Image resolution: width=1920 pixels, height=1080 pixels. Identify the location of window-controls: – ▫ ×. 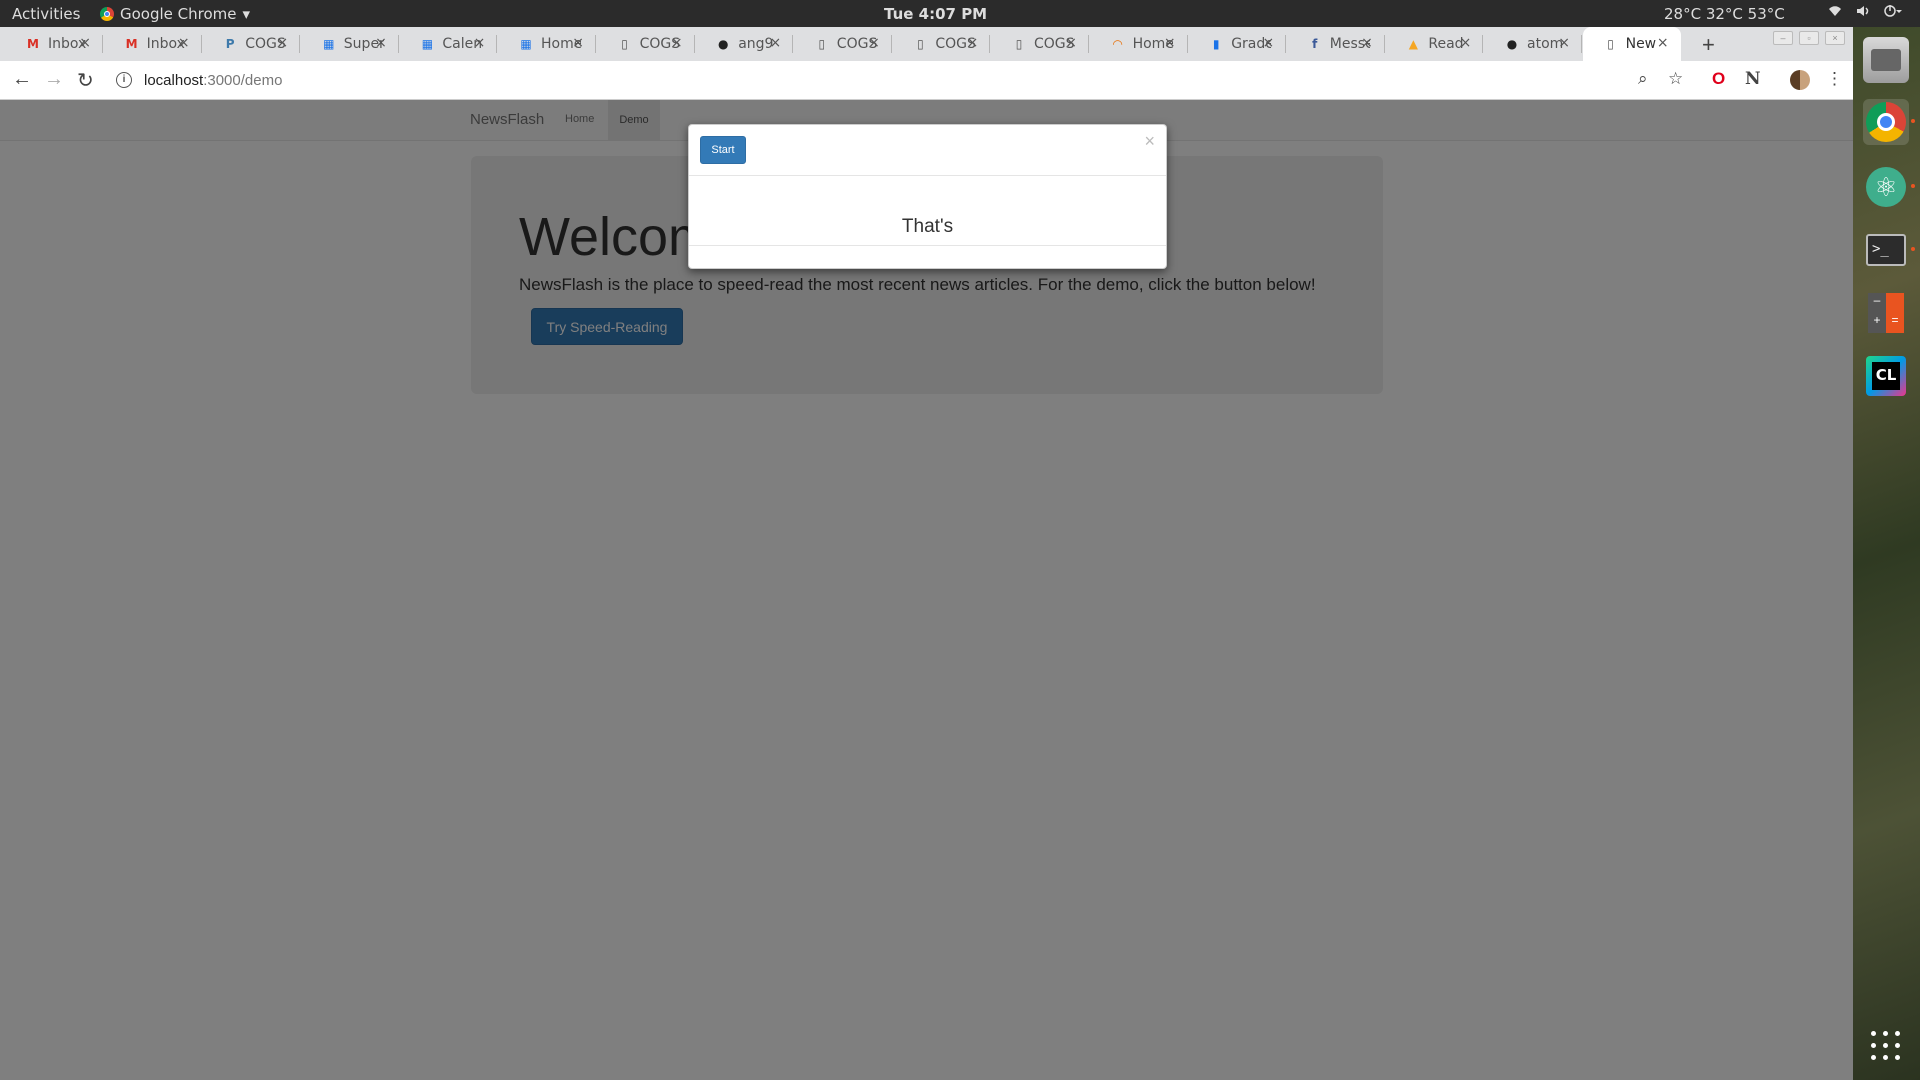
(1809, 38).